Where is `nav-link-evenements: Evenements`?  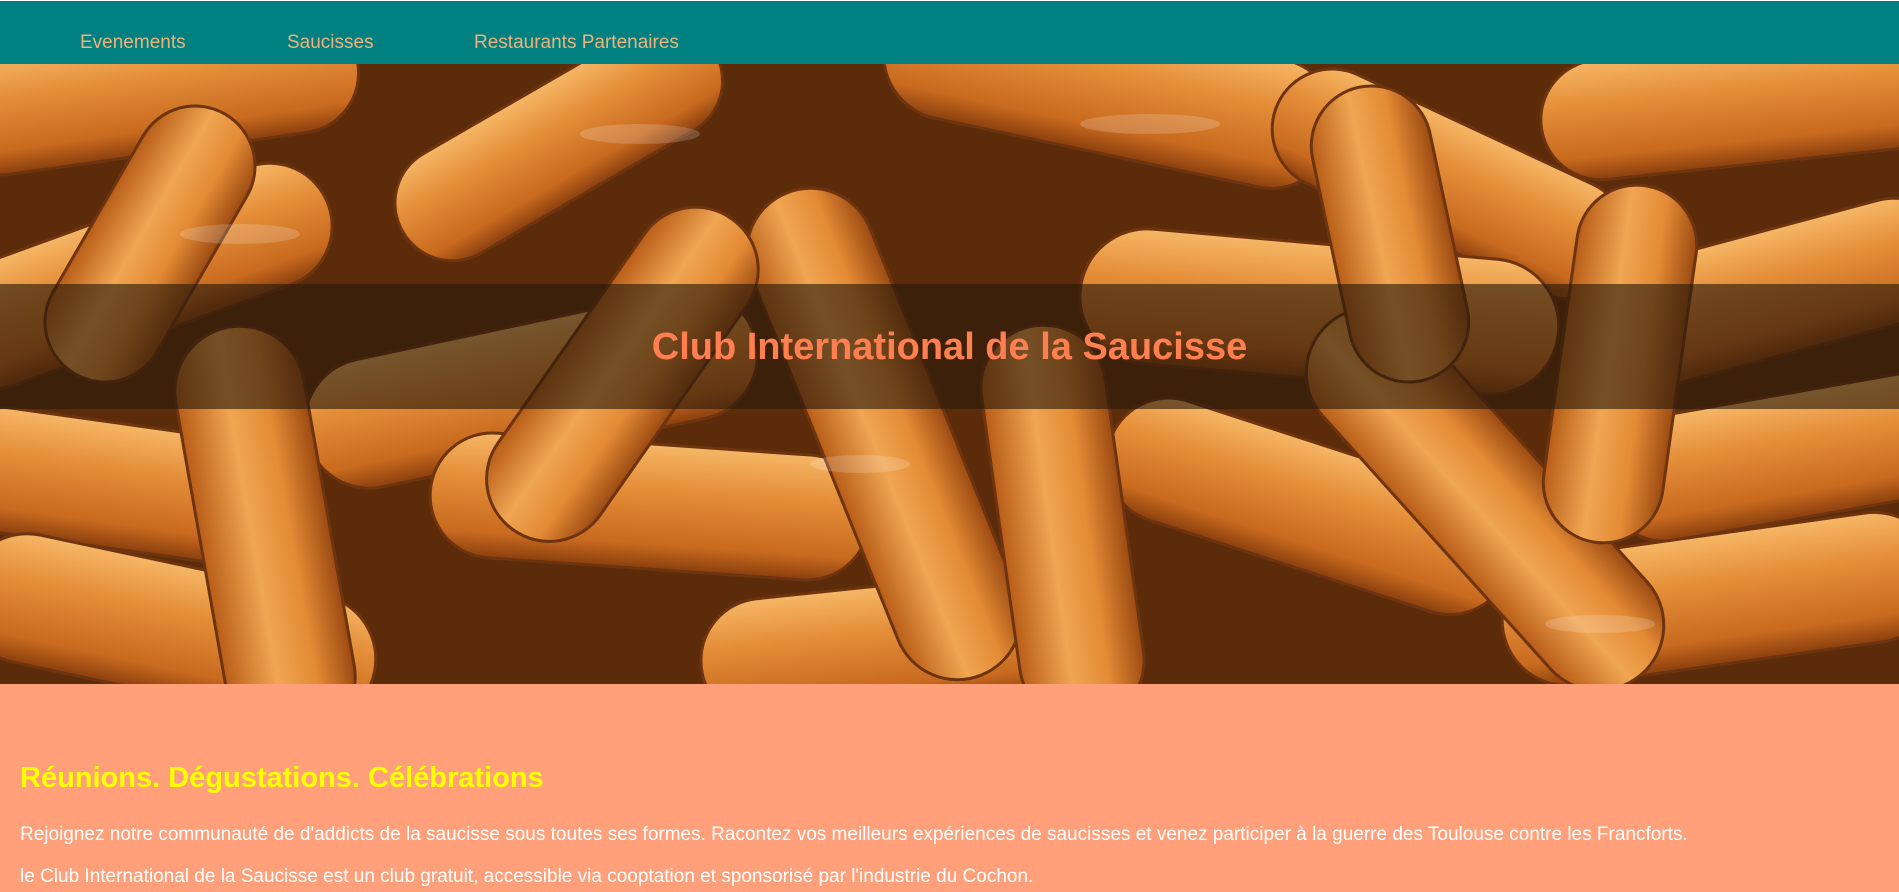 nav-link-evenements: Evenements is located at coordinates (133, 43).